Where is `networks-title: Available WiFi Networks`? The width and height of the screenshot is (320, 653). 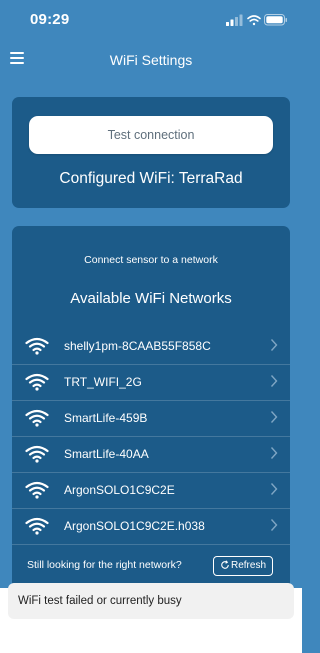 networks-title: Available WiFi Networks is located at coordinates (151, 298).